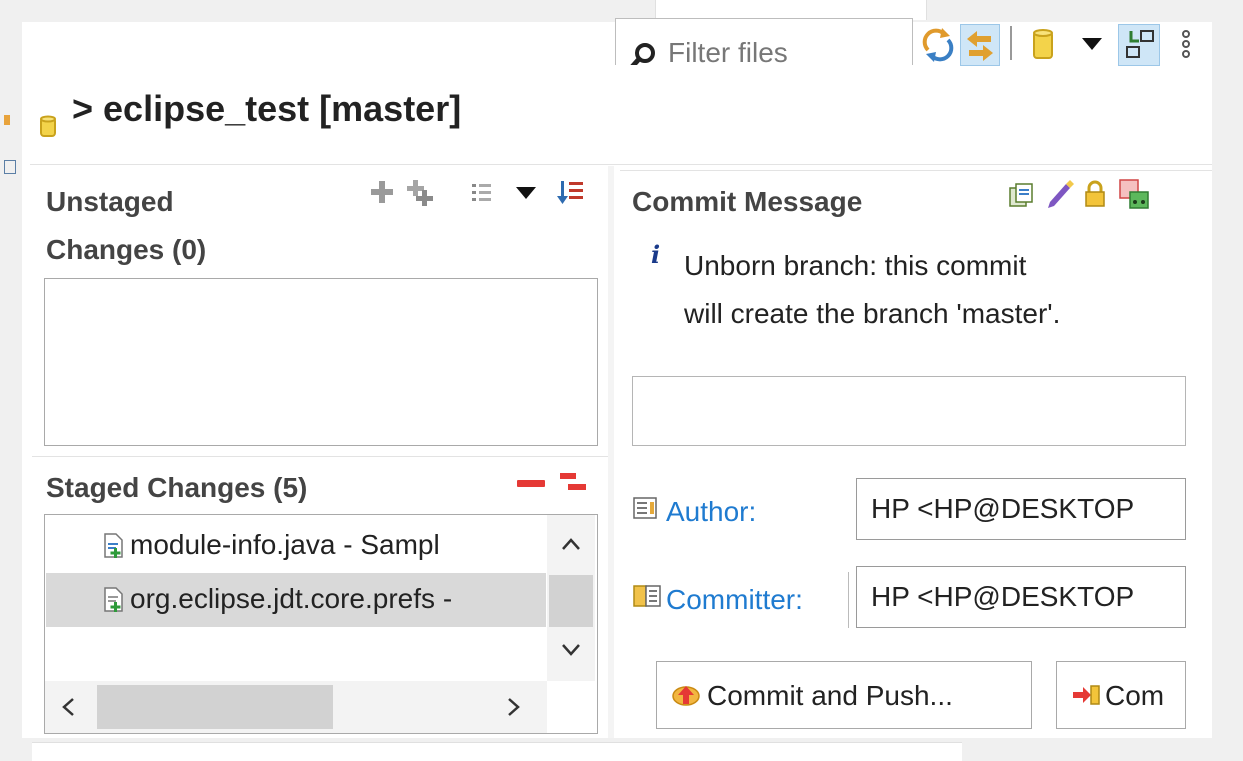  Describe the element at coordinates (642, 54) in the screenshot. I see `search-icon` at that location.